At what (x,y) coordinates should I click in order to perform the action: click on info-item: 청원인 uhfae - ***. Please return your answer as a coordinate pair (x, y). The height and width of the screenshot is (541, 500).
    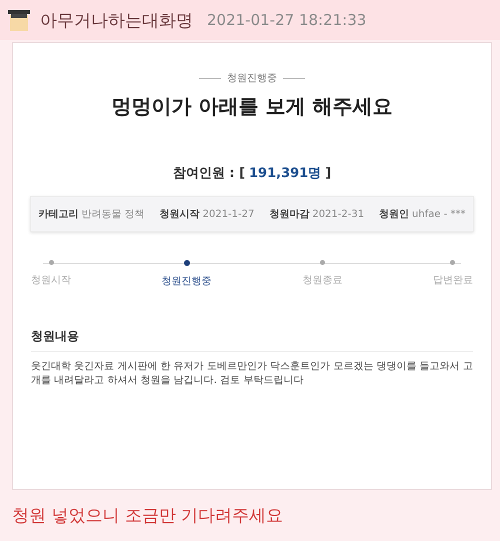
    Looking at the image, I should click on (422, 214).